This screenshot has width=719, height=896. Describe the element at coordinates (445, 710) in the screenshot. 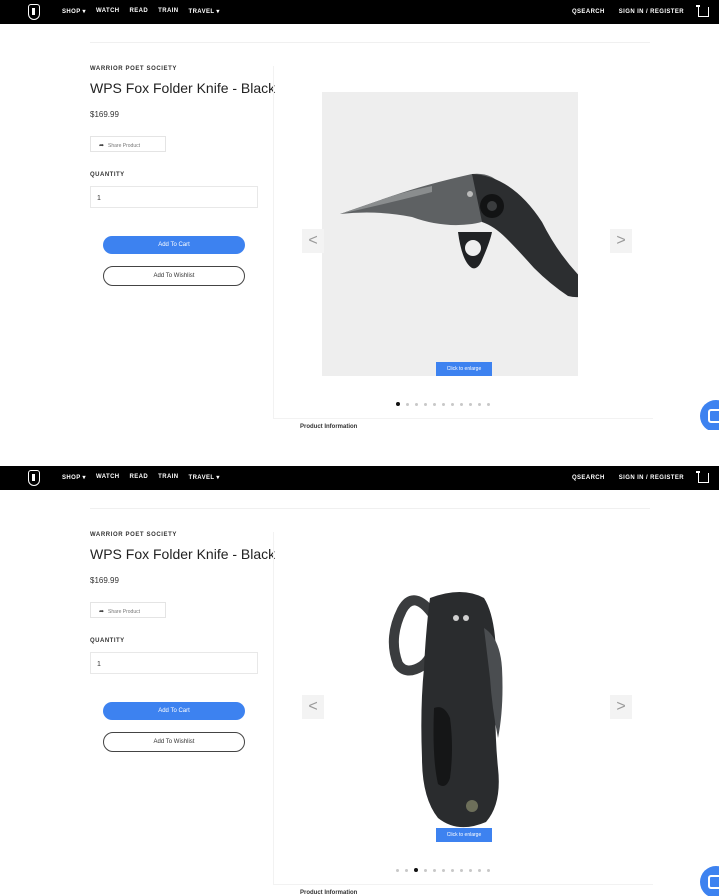

I see `knife-closed-image` at that location.